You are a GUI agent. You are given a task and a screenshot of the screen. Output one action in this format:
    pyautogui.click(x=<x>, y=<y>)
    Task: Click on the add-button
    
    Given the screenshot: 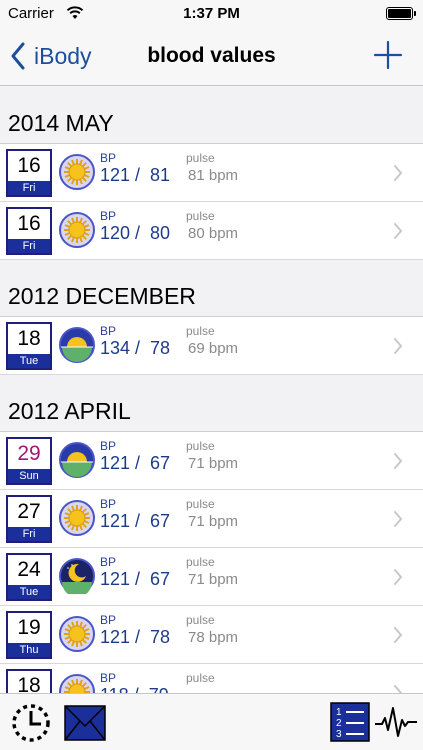 What is the action you would take?
    pyautogui.click(x=388, y=55)
    